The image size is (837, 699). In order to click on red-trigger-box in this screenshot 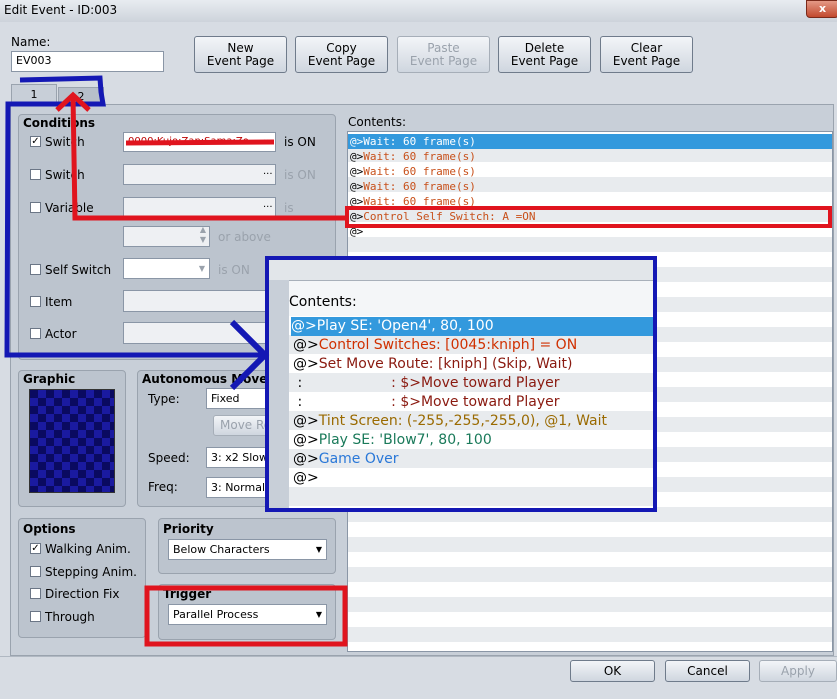, I will do `click(246, 616)`.